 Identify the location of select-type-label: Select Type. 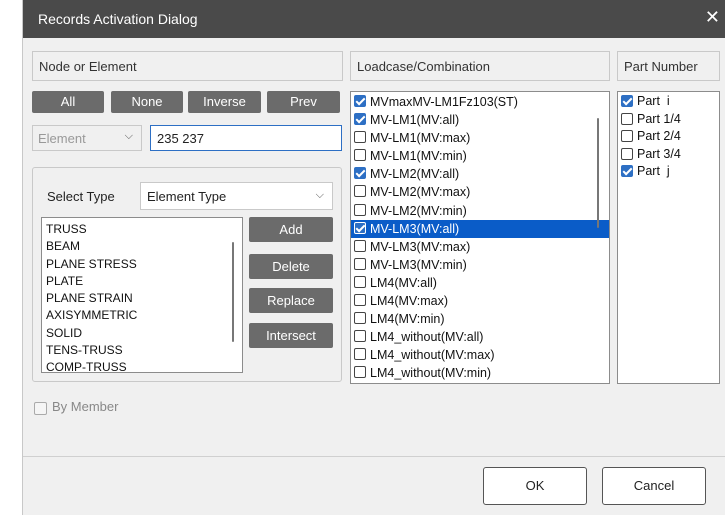
(81, 196).